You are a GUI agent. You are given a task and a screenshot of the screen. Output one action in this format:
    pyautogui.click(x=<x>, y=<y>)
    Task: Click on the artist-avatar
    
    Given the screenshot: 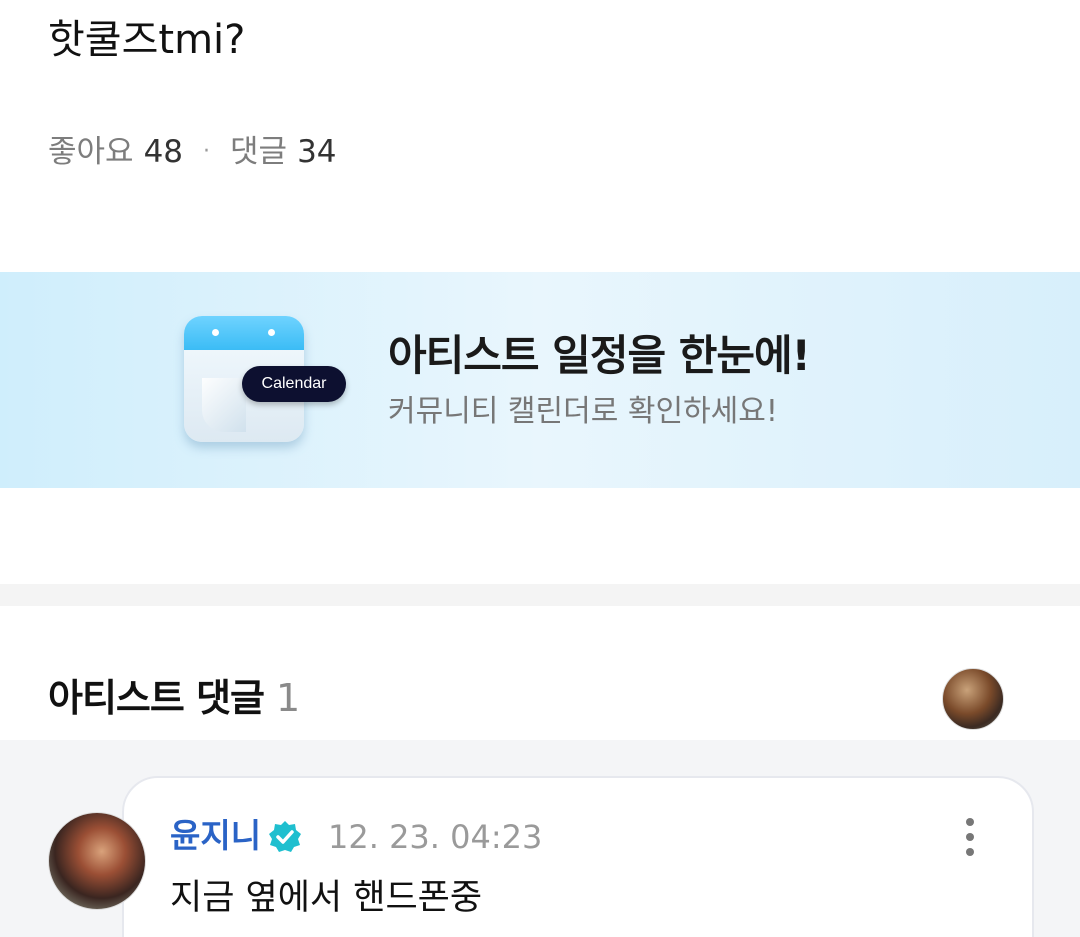 What is the action you would take?
    pyautogui.click(x=973, y=699)
    